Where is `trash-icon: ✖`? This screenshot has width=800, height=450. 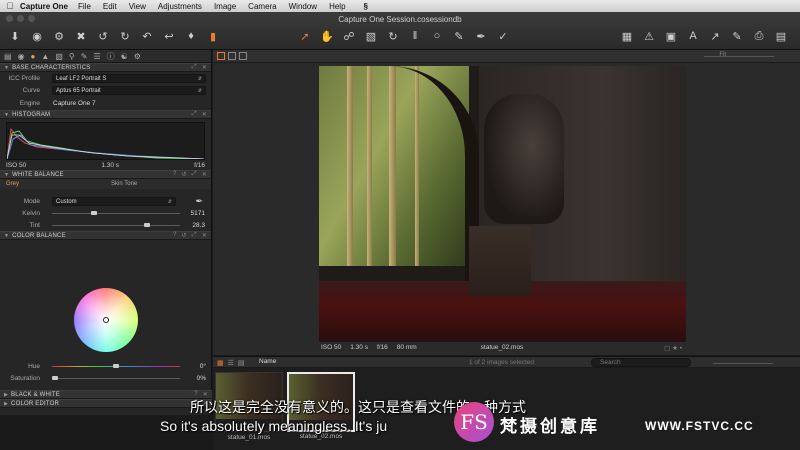
trash-icon: ✖ is located at coordinates (81, 36).